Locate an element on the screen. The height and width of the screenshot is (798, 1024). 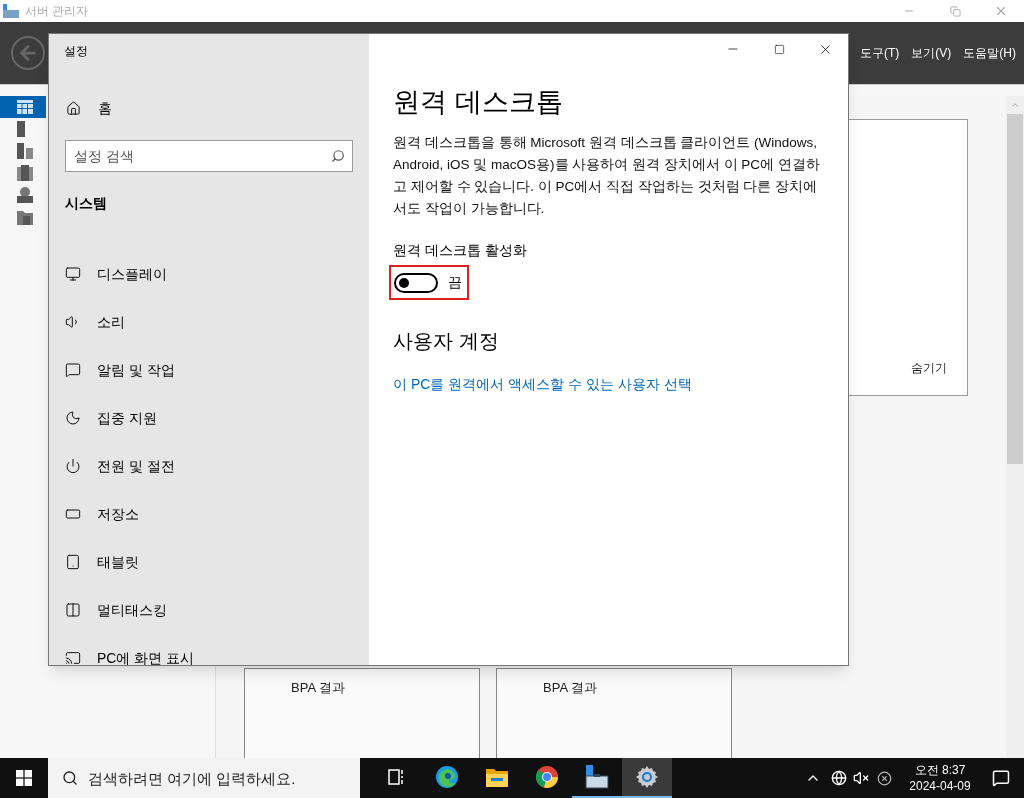
nav-item: 태블릿 is located at coordinates (209, 562).